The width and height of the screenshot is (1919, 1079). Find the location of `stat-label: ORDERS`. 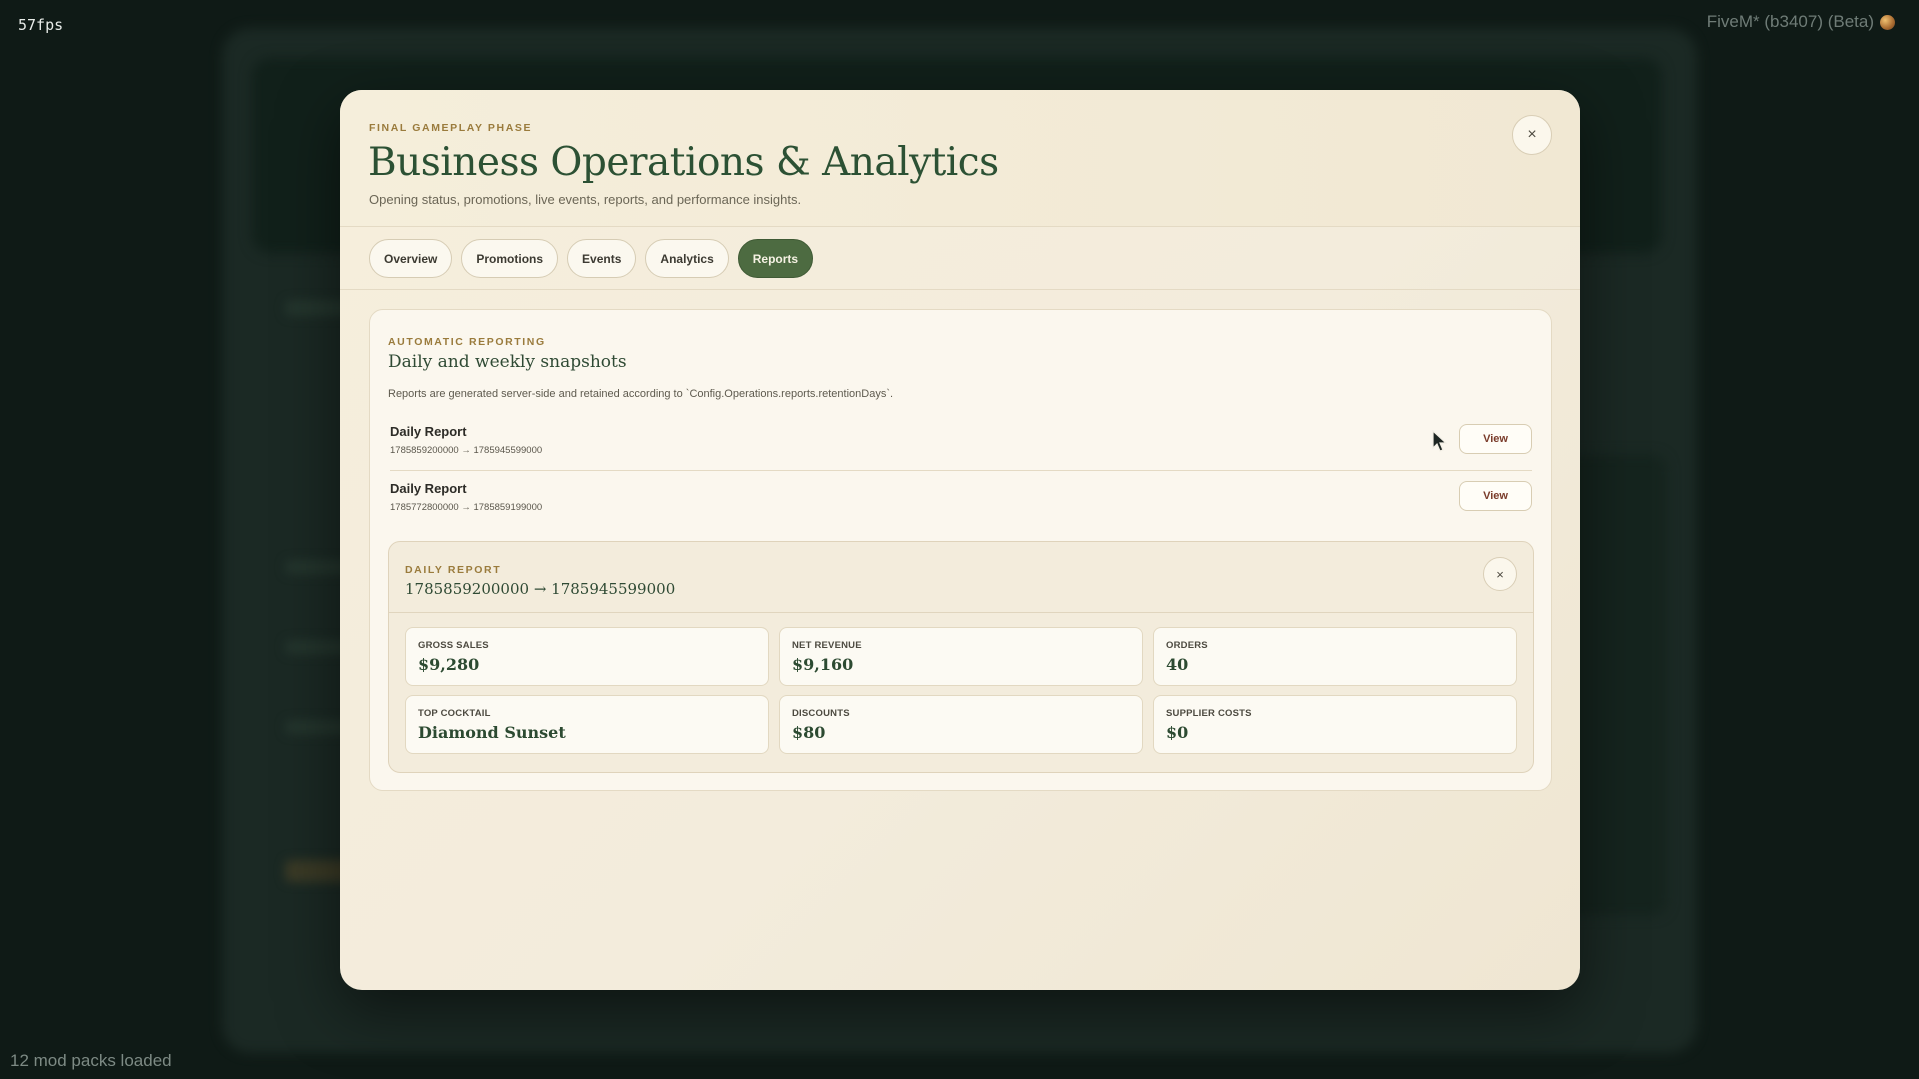

stat-label: ORDERS is located at coordinates (1187, 645).